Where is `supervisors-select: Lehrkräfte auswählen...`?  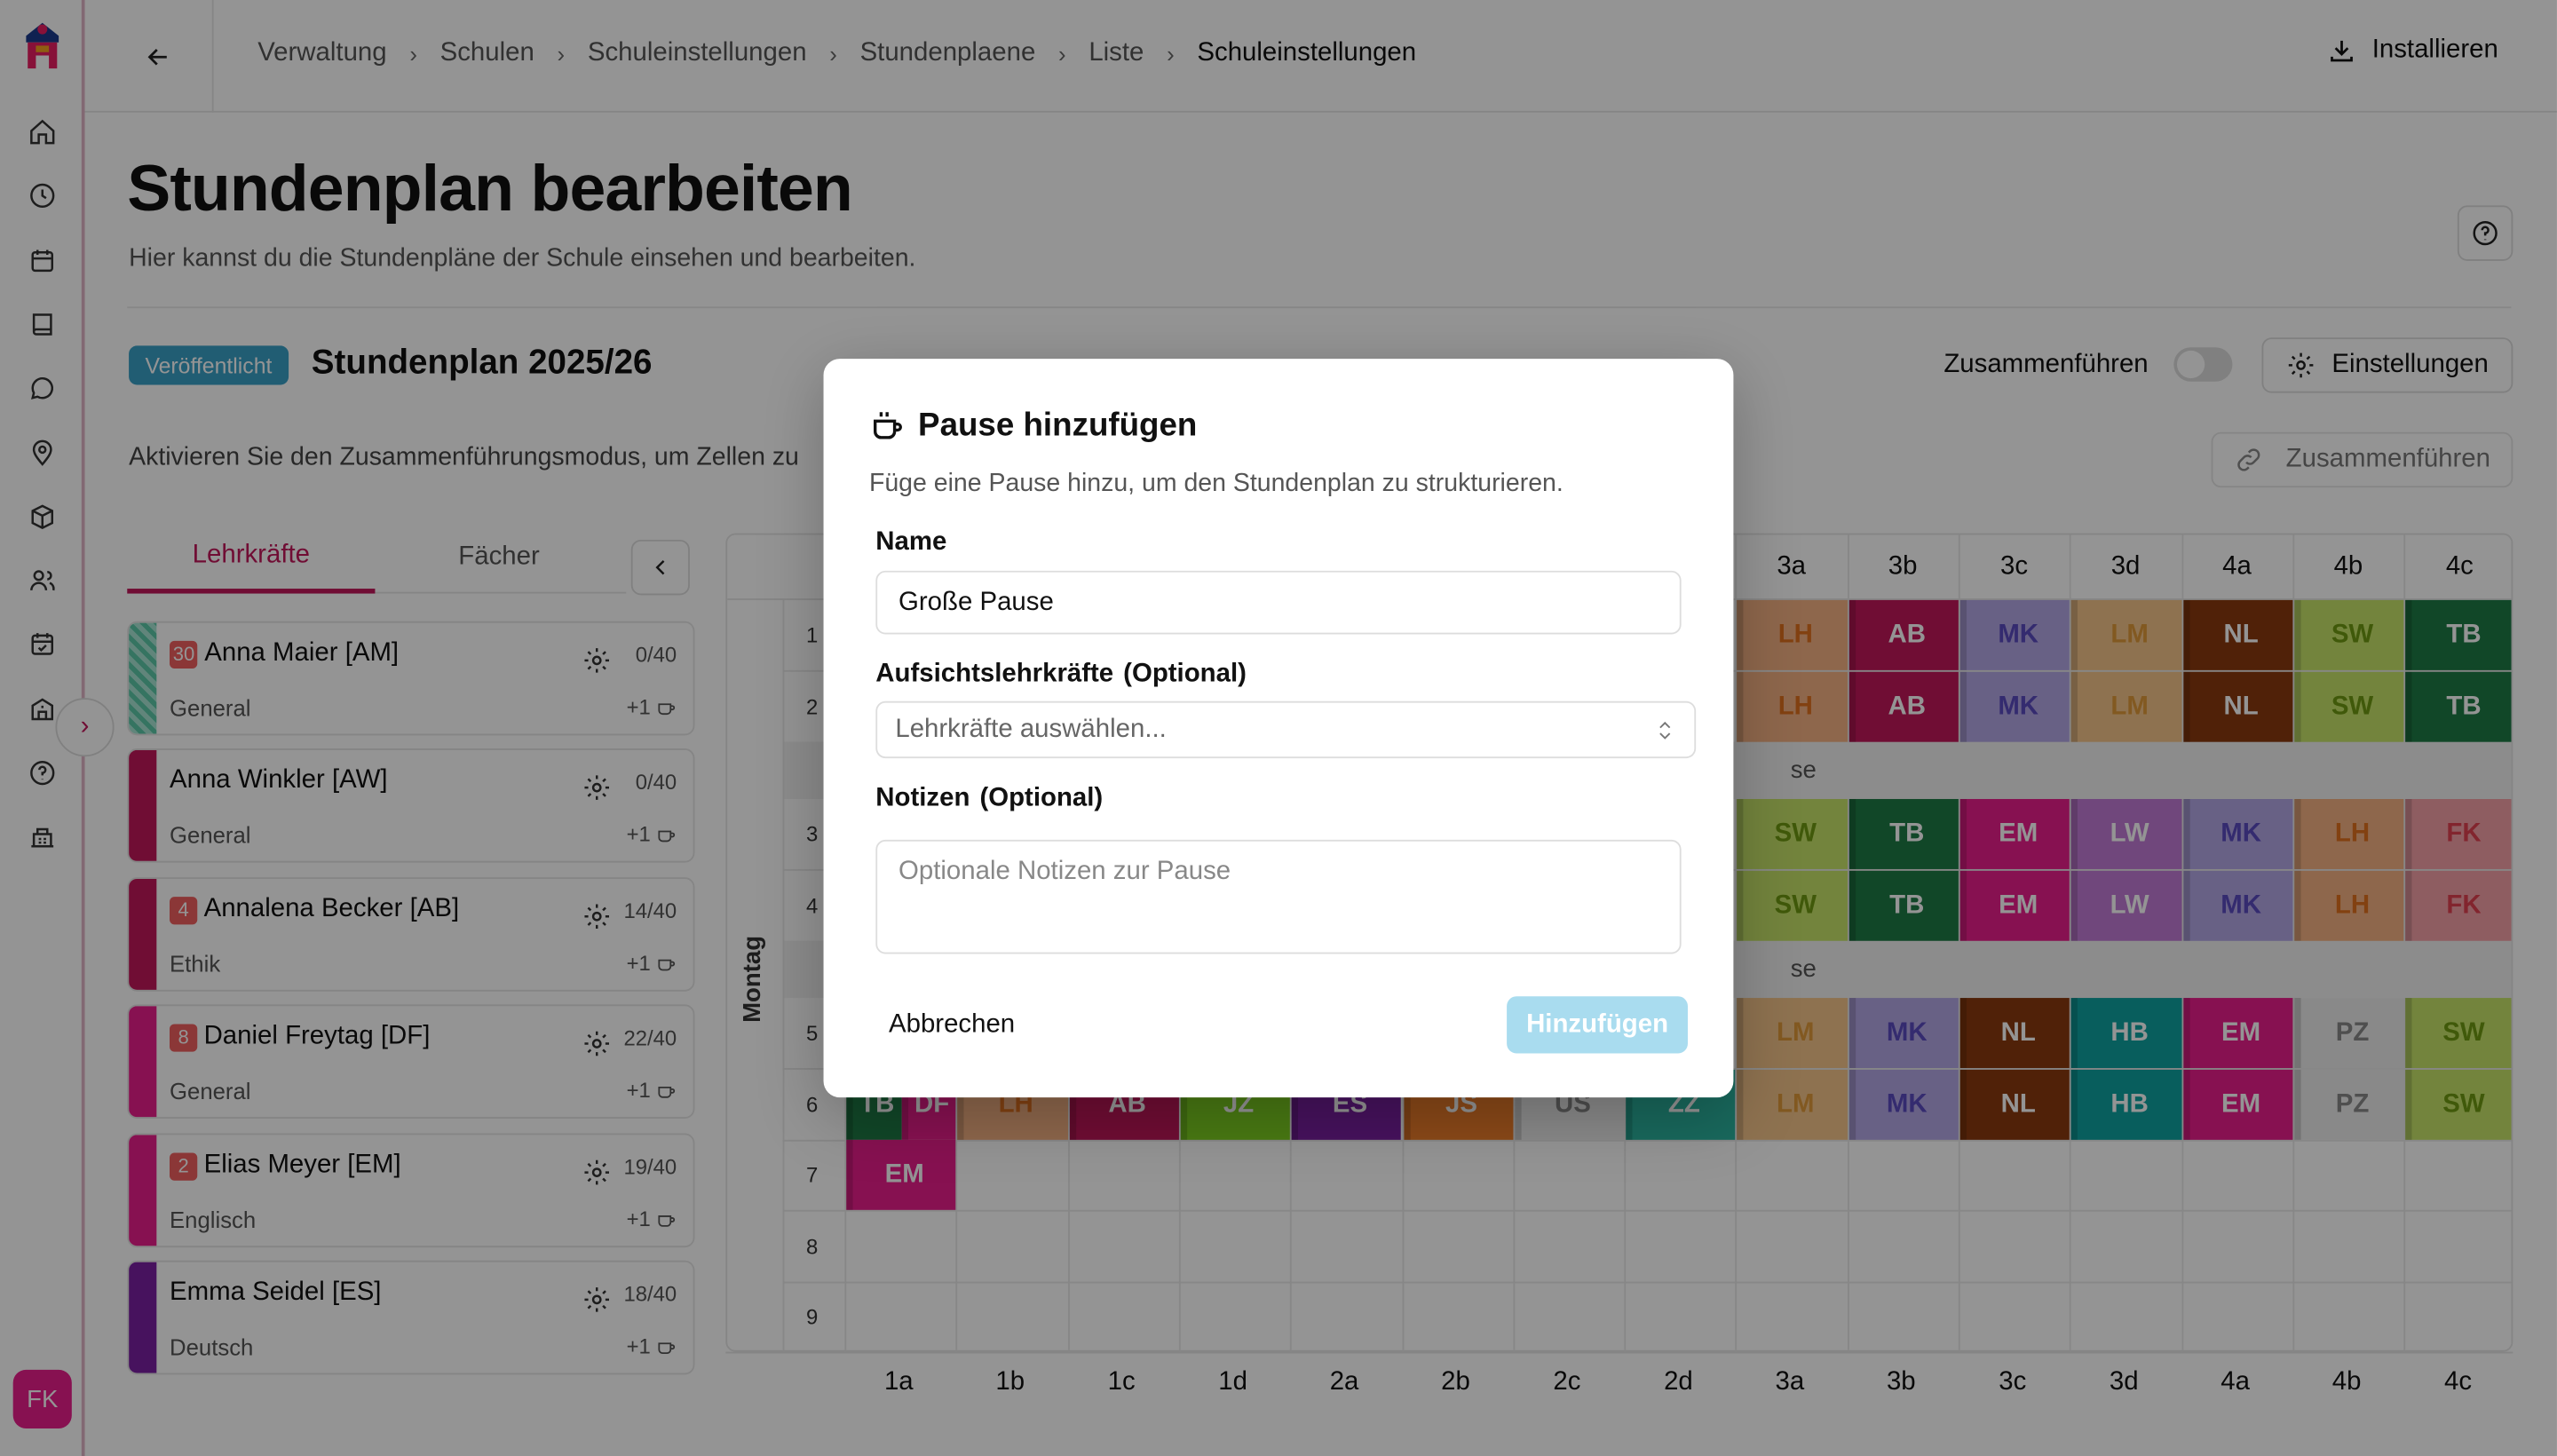 supervisors-select: Lehrkräfte auswählen... is located at coordinates (1286, 729).